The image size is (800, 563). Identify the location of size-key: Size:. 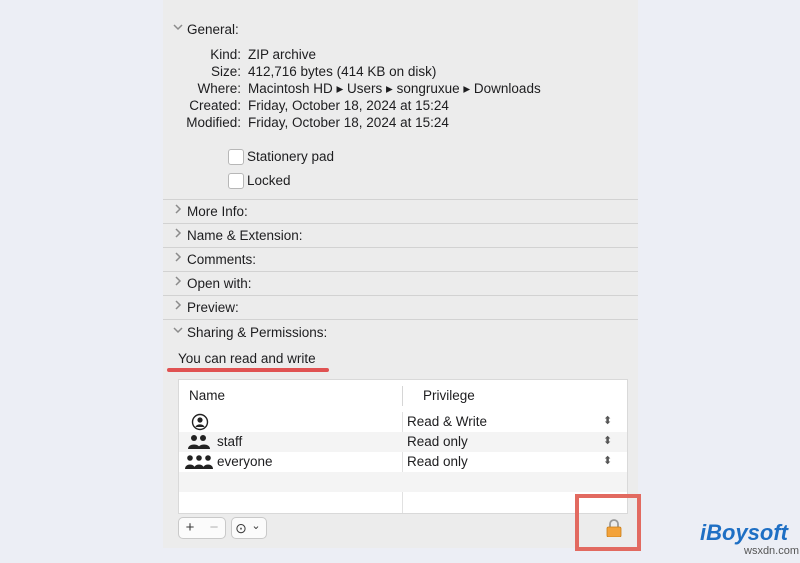
(225, 71).